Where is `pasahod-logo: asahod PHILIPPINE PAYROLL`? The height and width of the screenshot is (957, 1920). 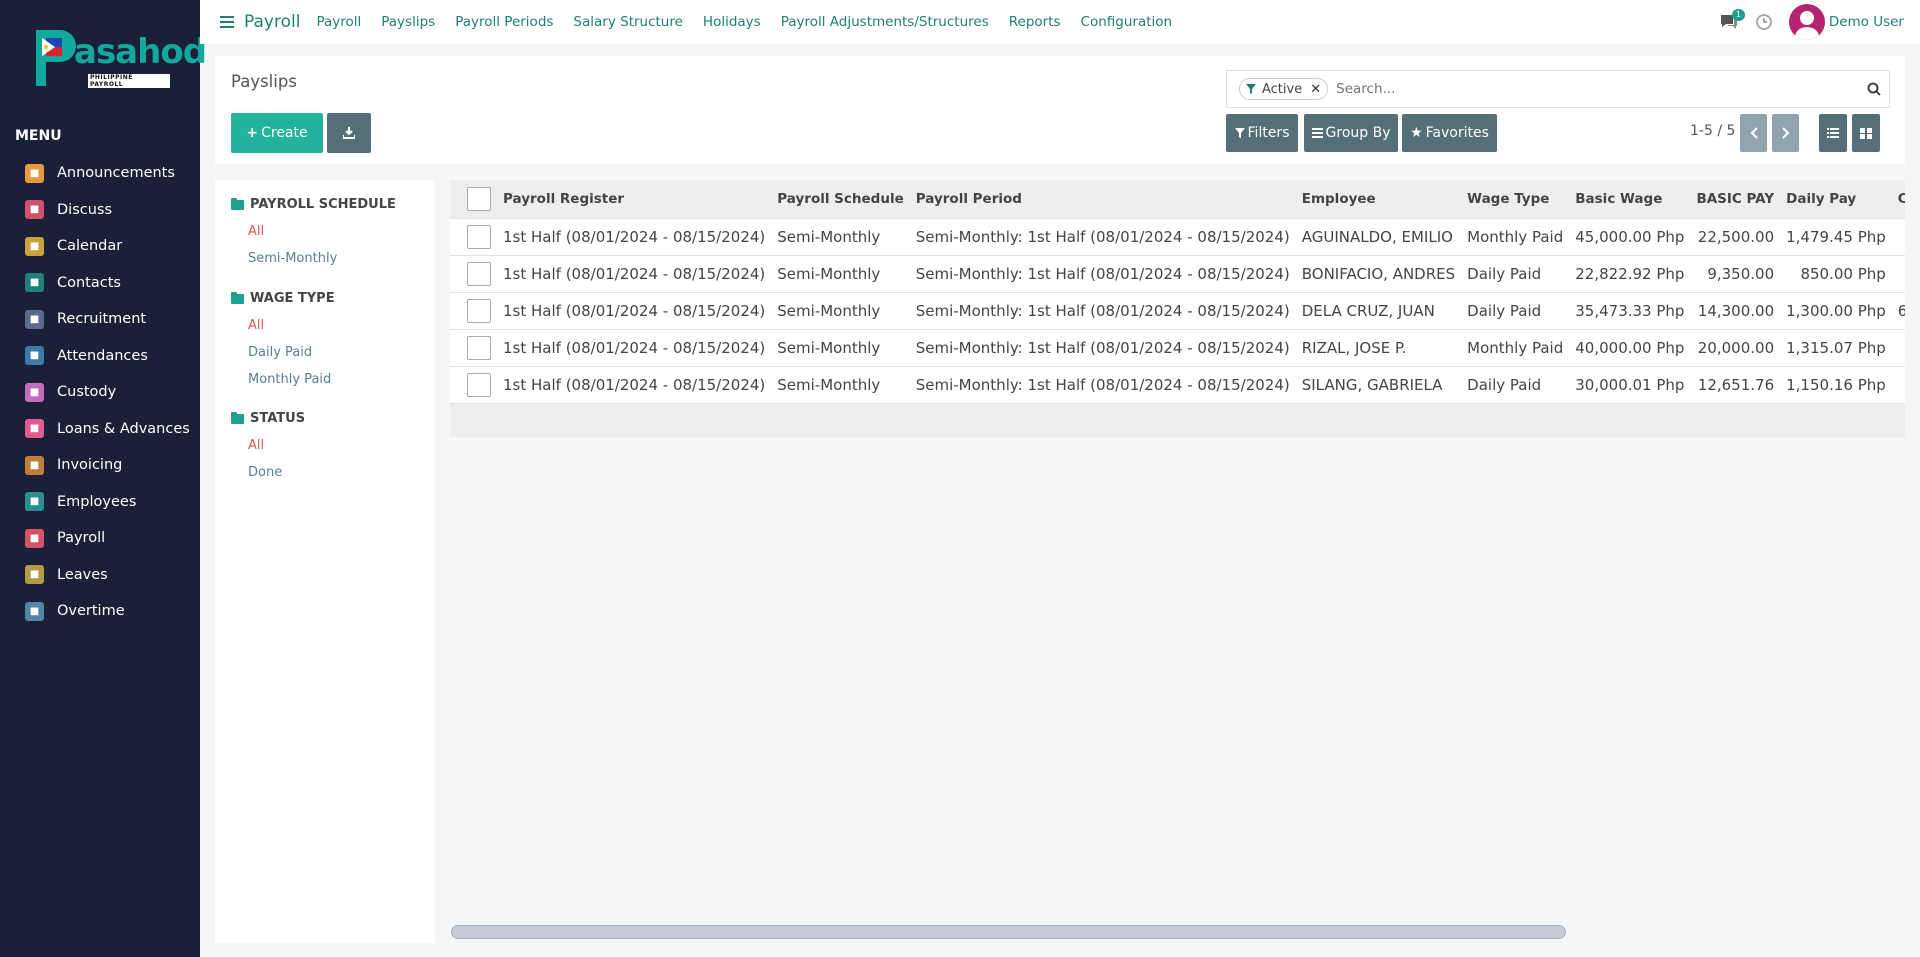
pasahod-logo: asahod PHILIPPINE PAYROLL is located at coordinates (118, 55).